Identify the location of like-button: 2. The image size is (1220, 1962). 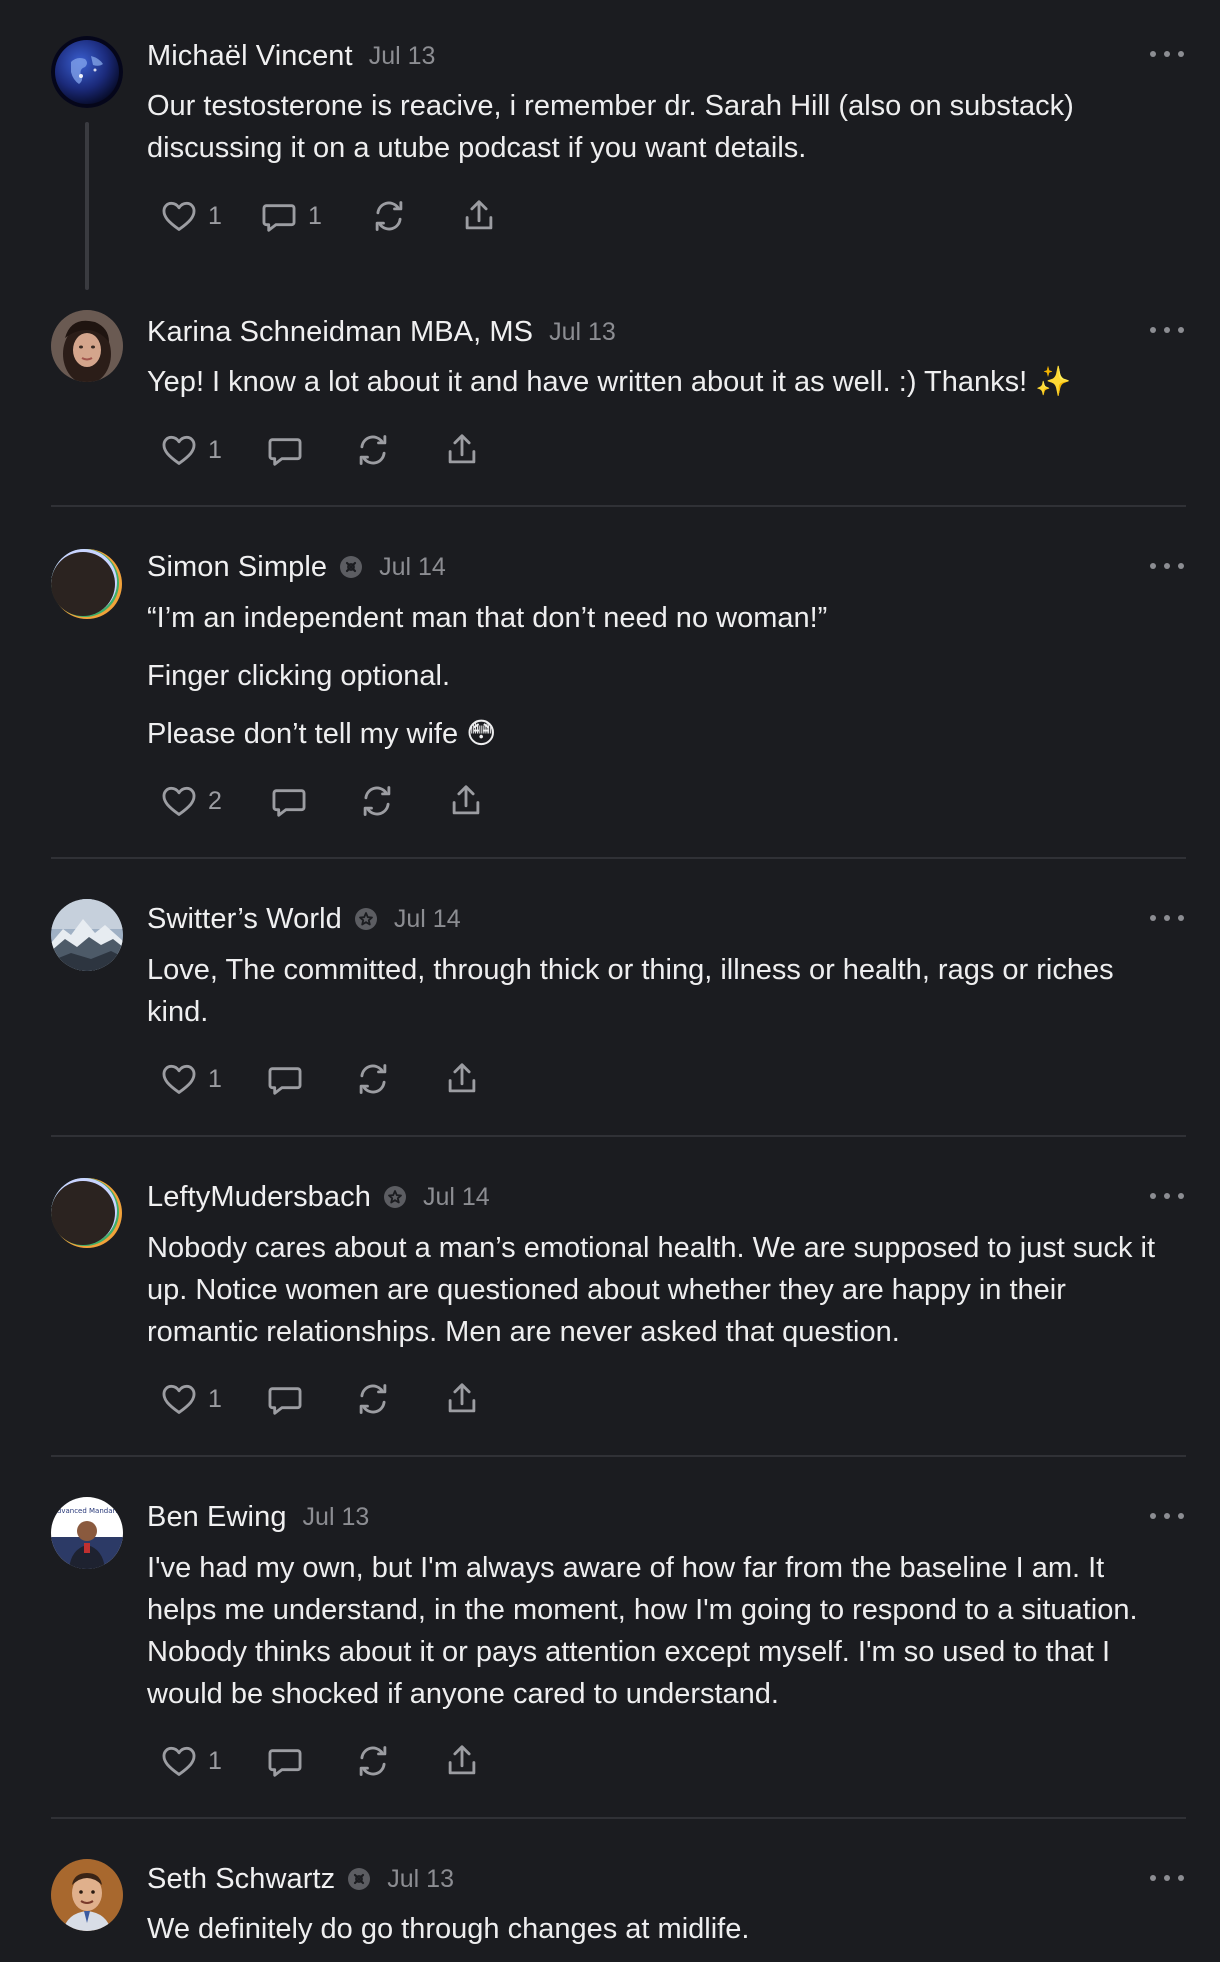
(191, 801).